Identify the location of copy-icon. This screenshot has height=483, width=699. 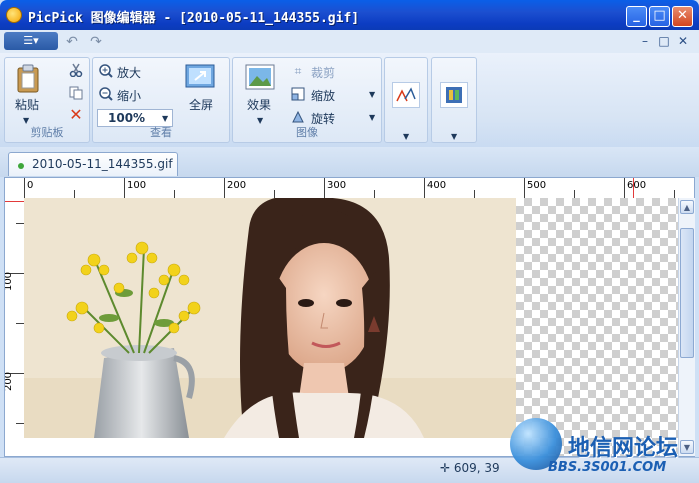
(76, 93).